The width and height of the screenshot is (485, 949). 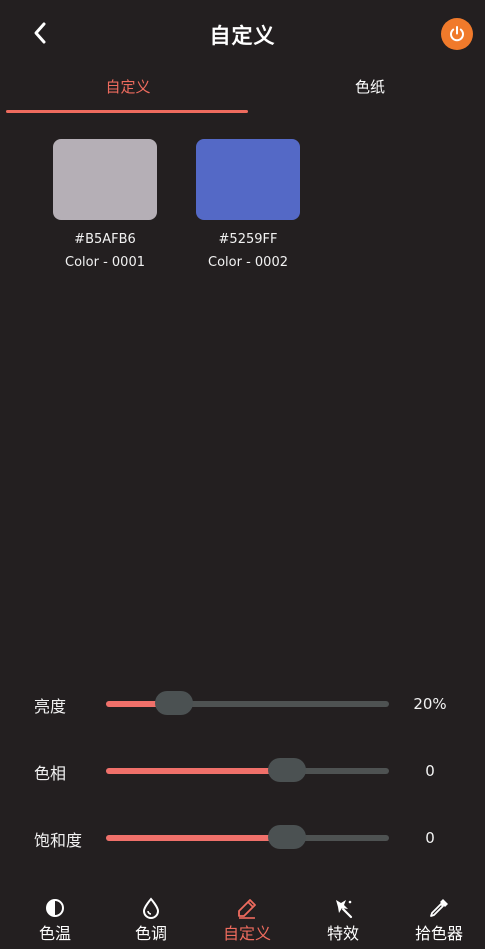 What do you see at coordinates (439, 920) in the screenshot?
I see `nav-item-color-picker: 拾色器` at bounding box center [439, 920].